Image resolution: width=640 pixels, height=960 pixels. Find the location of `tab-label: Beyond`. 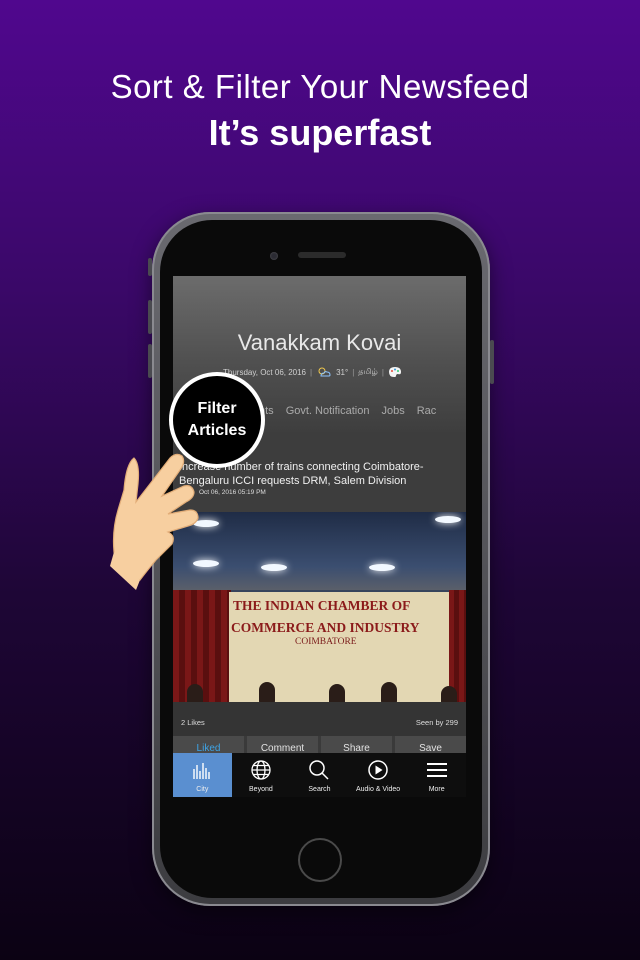

tab-label: Beyond is located at coordinates (261, 789).